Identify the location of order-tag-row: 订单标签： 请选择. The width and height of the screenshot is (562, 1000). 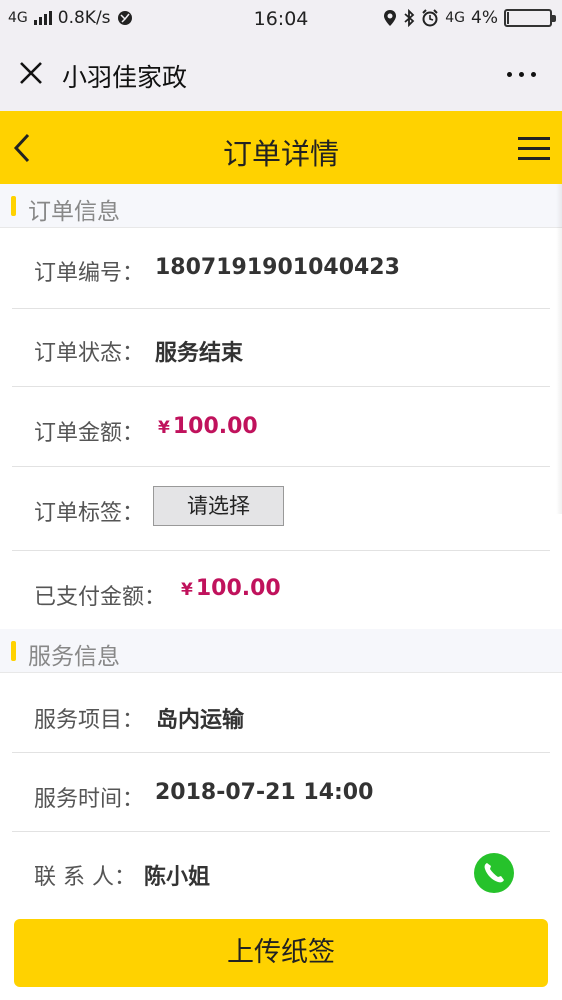
(281, 509).